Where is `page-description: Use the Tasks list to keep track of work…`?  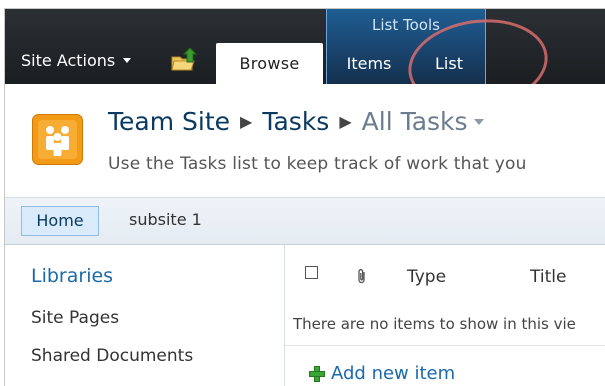 page-description: Use the Tasks list to keep track of work… is located at coordinates (317, 164).